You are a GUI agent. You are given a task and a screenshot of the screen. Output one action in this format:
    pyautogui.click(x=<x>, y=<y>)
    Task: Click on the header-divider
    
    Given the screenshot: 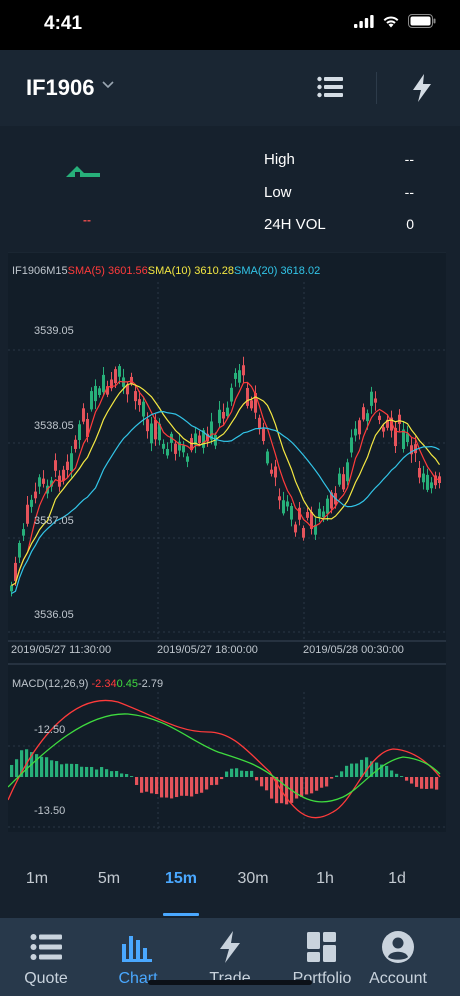 What is the action you would take?
    pyautogui.click(x=376, y=88)
    